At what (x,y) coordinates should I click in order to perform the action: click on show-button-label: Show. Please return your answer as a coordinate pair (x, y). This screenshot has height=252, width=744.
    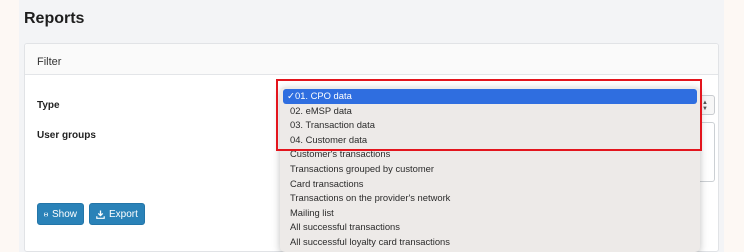
    Looking at the image, I should click on (64, 214).